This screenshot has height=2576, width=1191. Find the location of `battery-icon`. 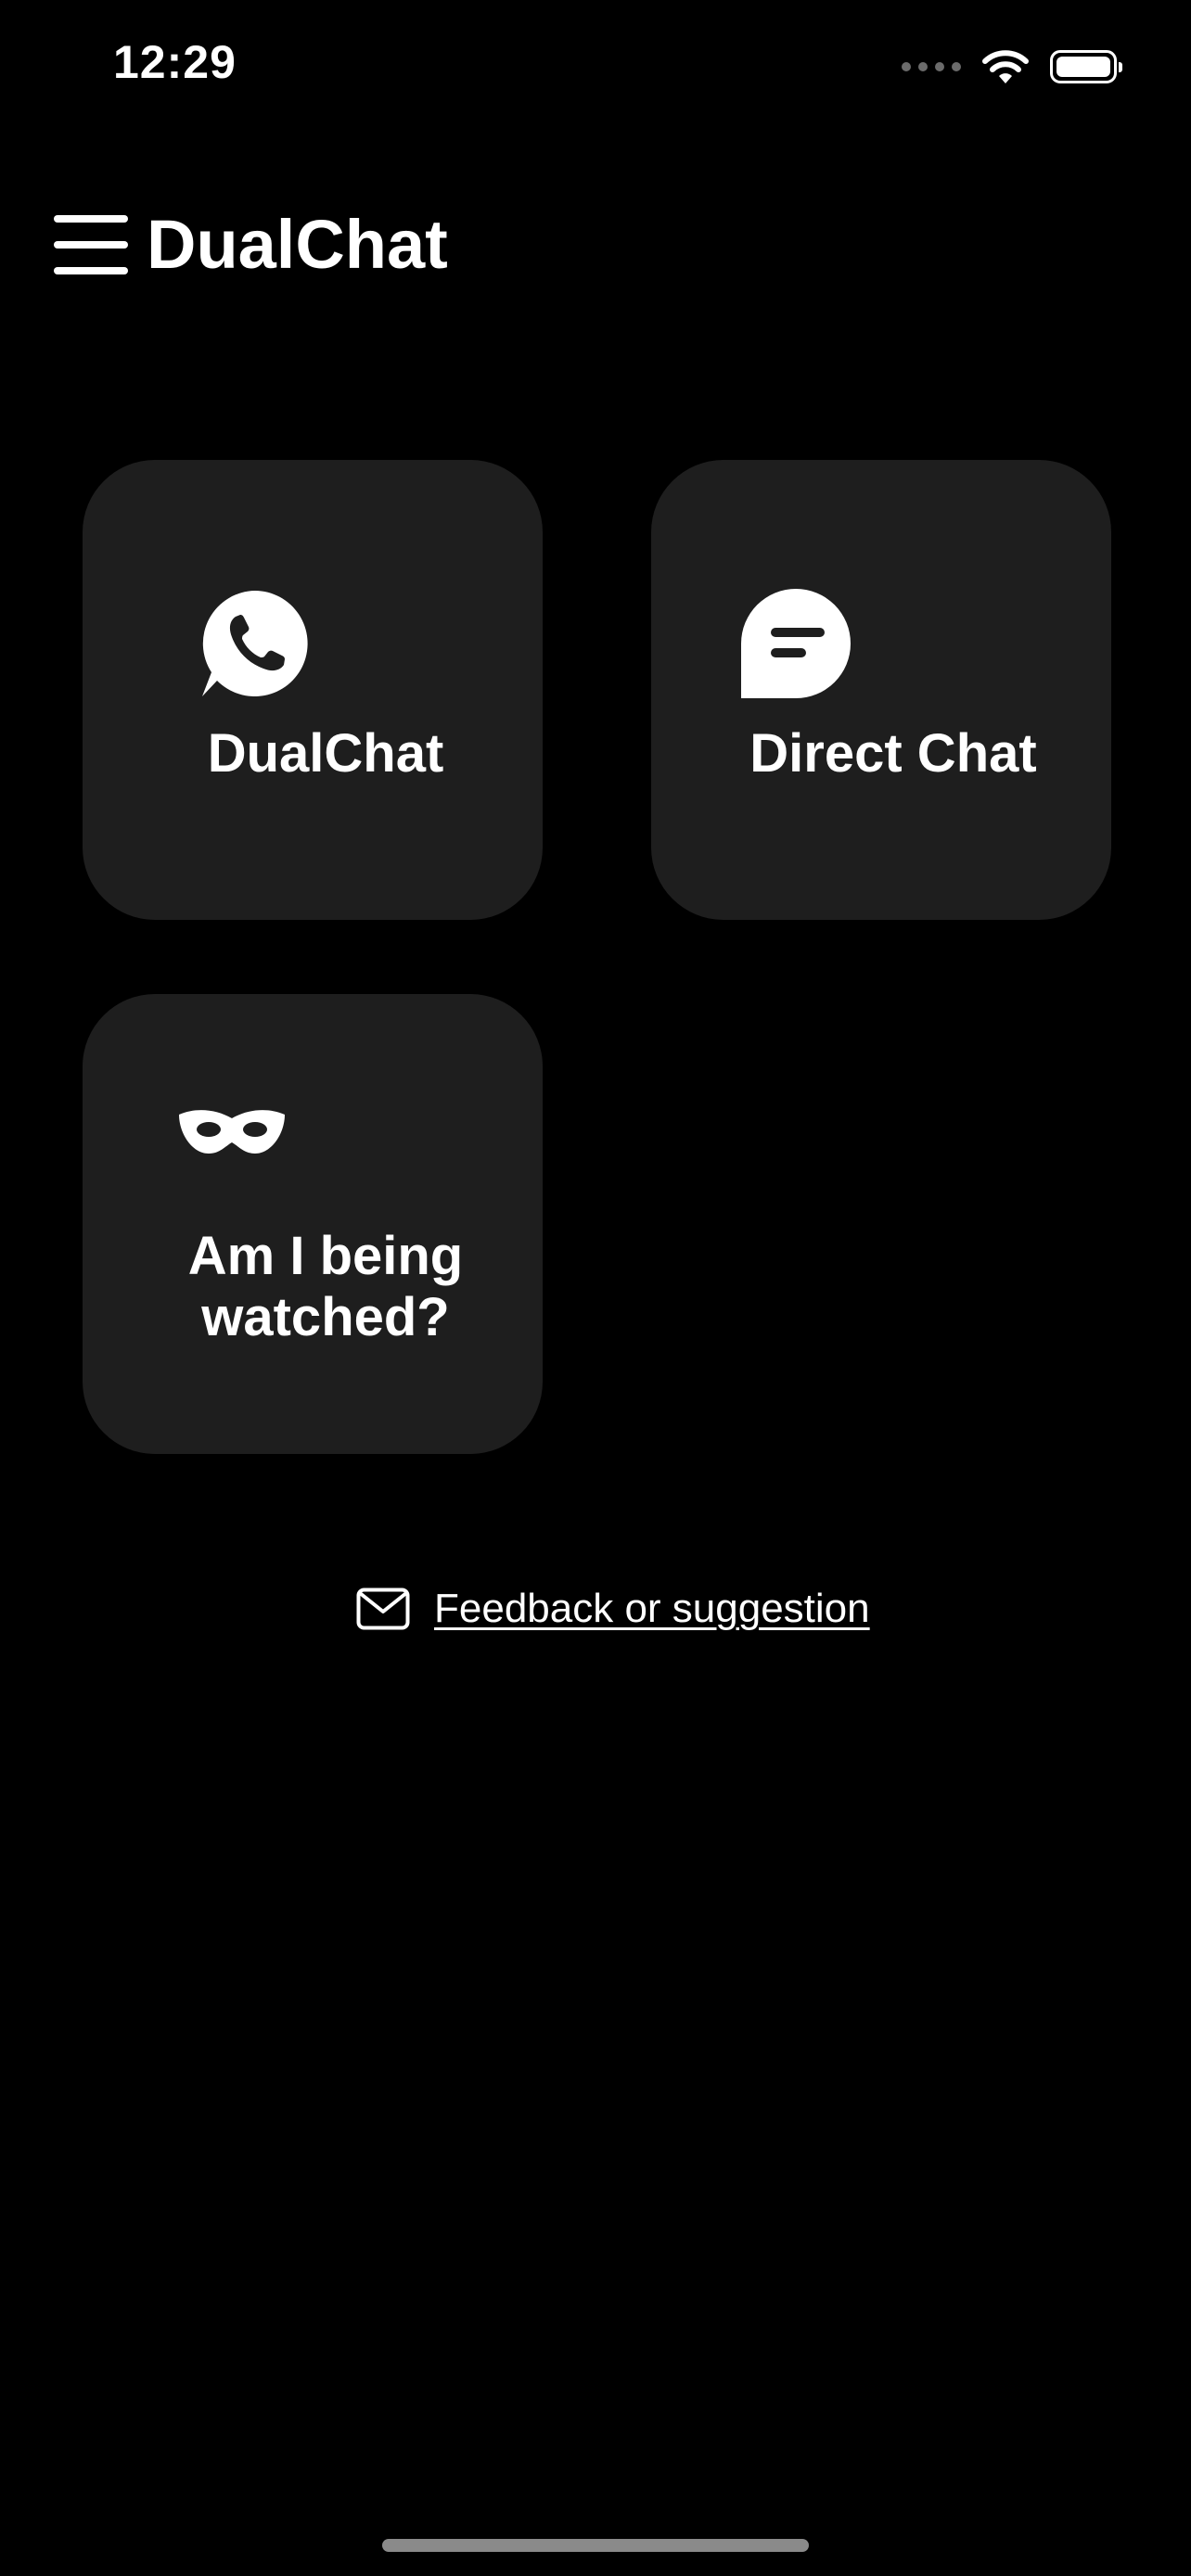

battery-icon is located at coordinates (1086, 66).